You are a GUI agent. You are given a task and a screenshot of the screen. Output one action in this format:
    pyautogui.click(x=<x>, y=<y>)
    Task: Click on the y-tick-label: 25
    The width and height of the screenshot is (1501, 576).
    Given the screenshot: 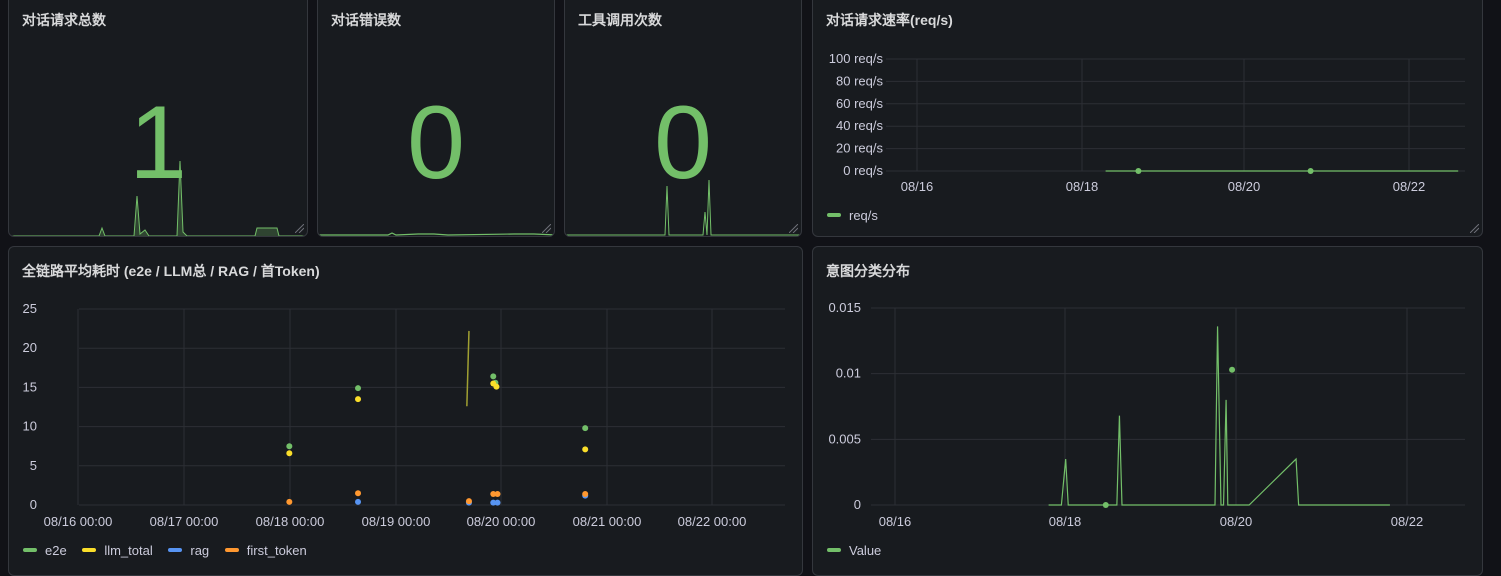 What is the action you would take?
    pyautogui.click(x=30, y=308)
    